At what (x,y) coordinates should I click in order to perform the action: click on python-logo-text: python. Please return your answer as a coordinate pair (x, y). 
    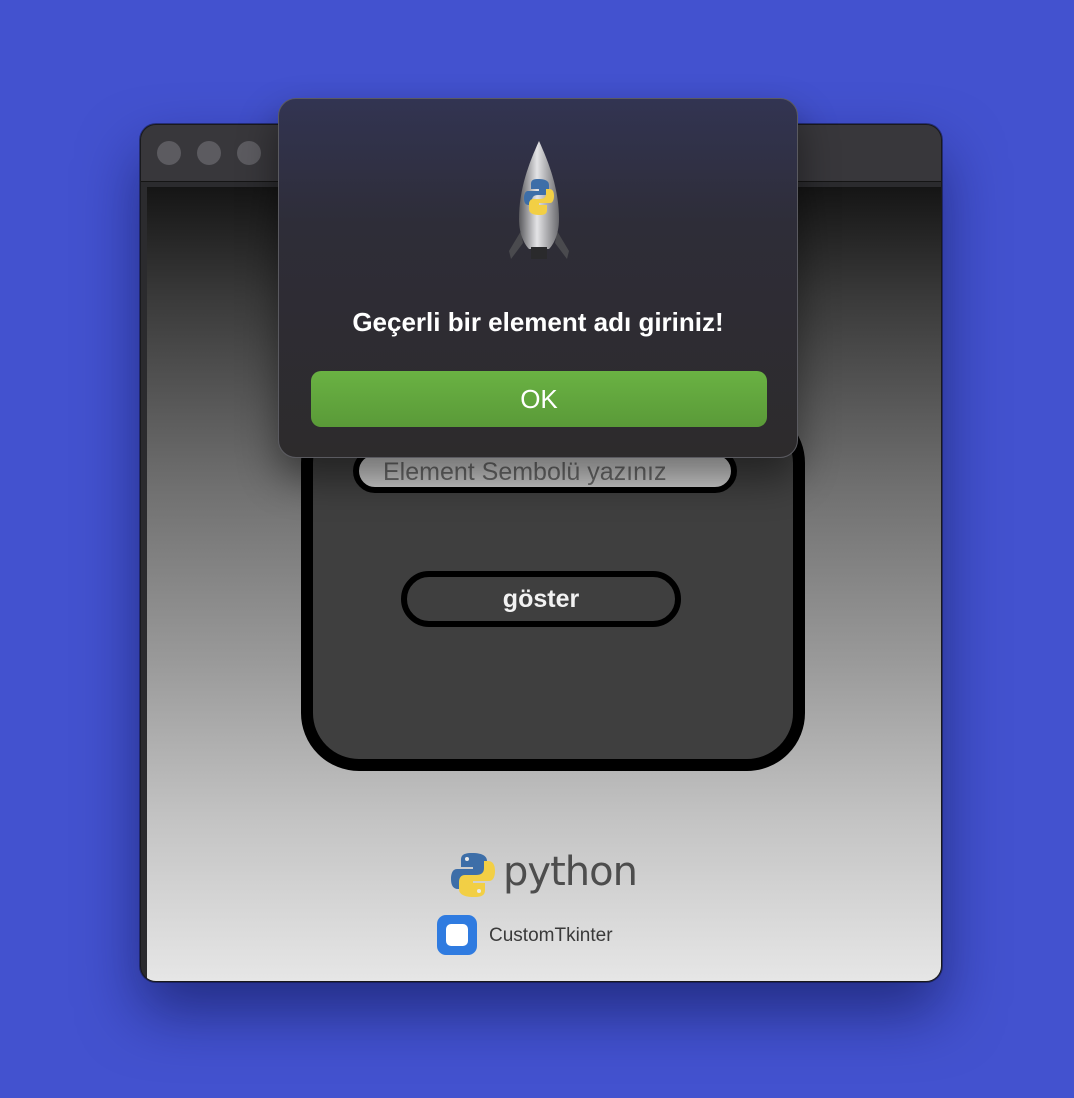
    Looking at the image, I should click on (570, 872).